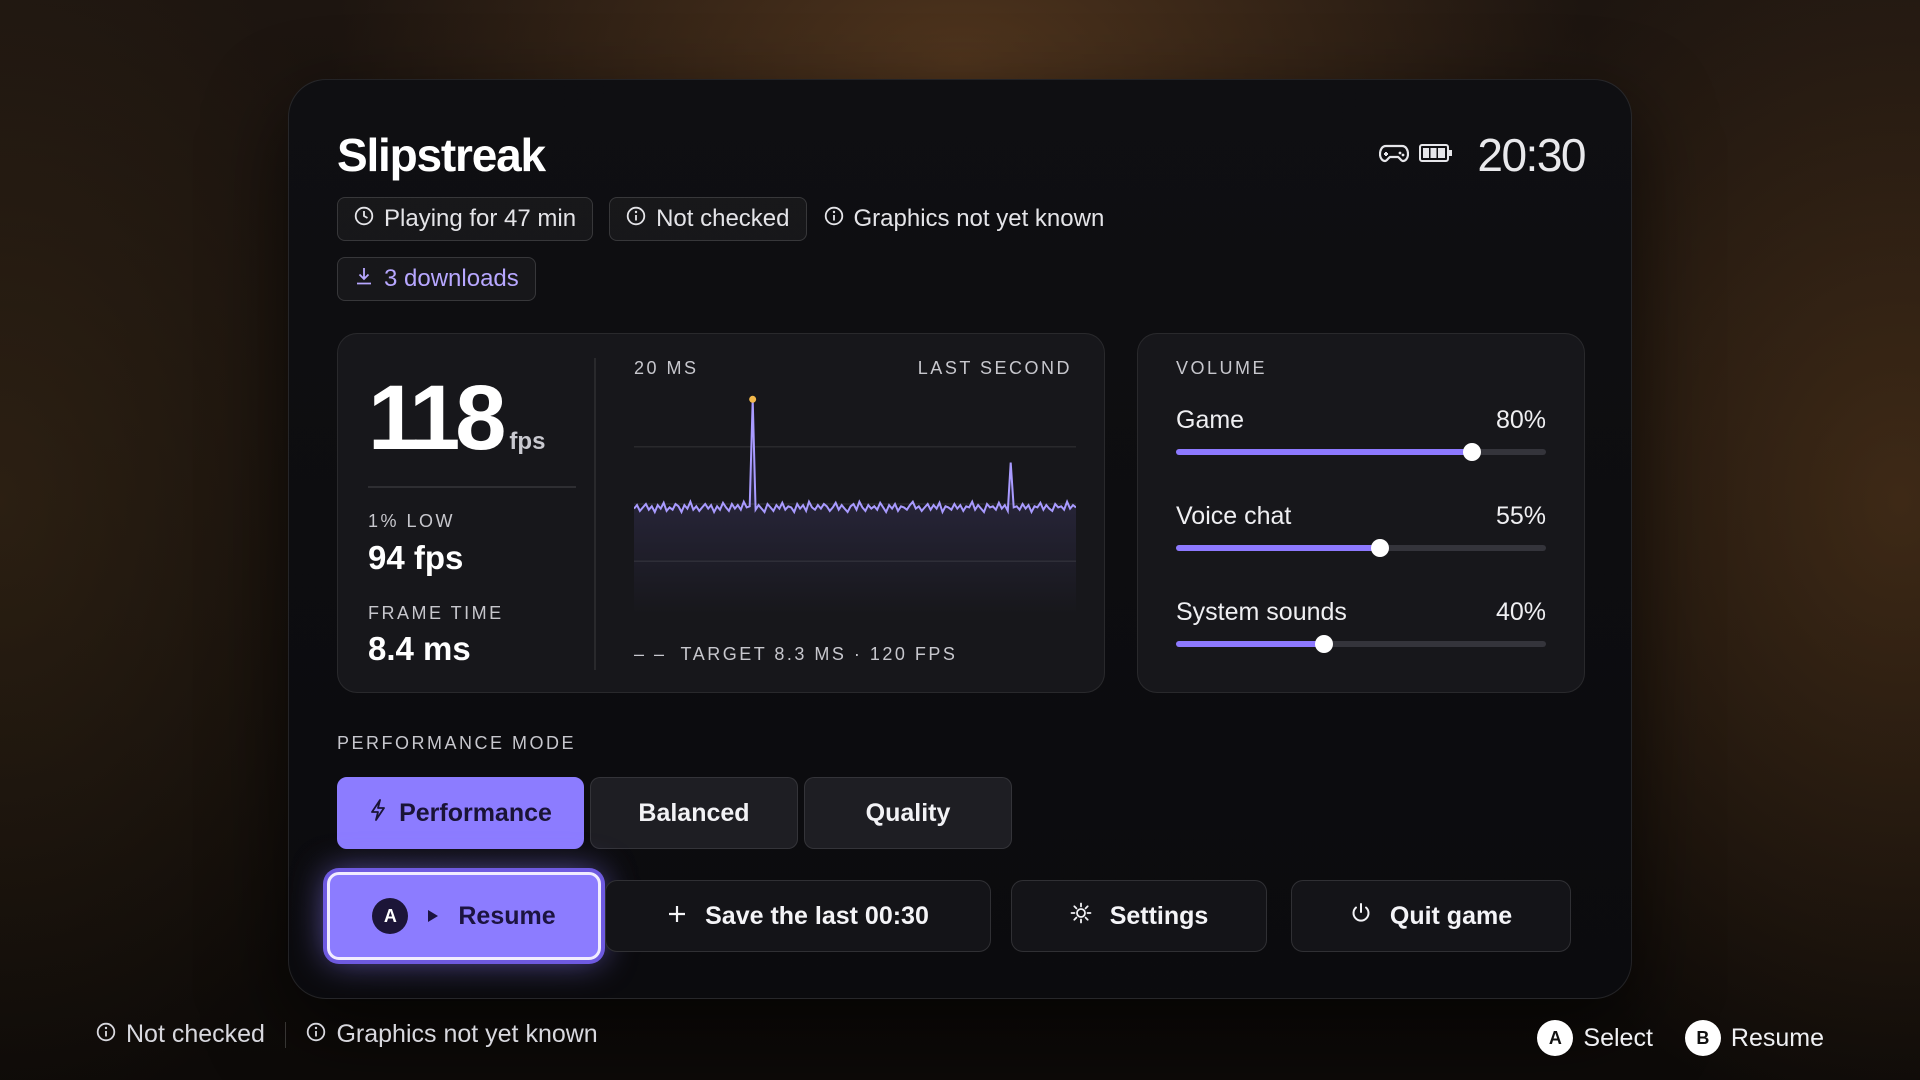  What do you see at coordinates (1361, 916) in the screenshot?
I see `power-icon` at bounding box center [1361, 916].